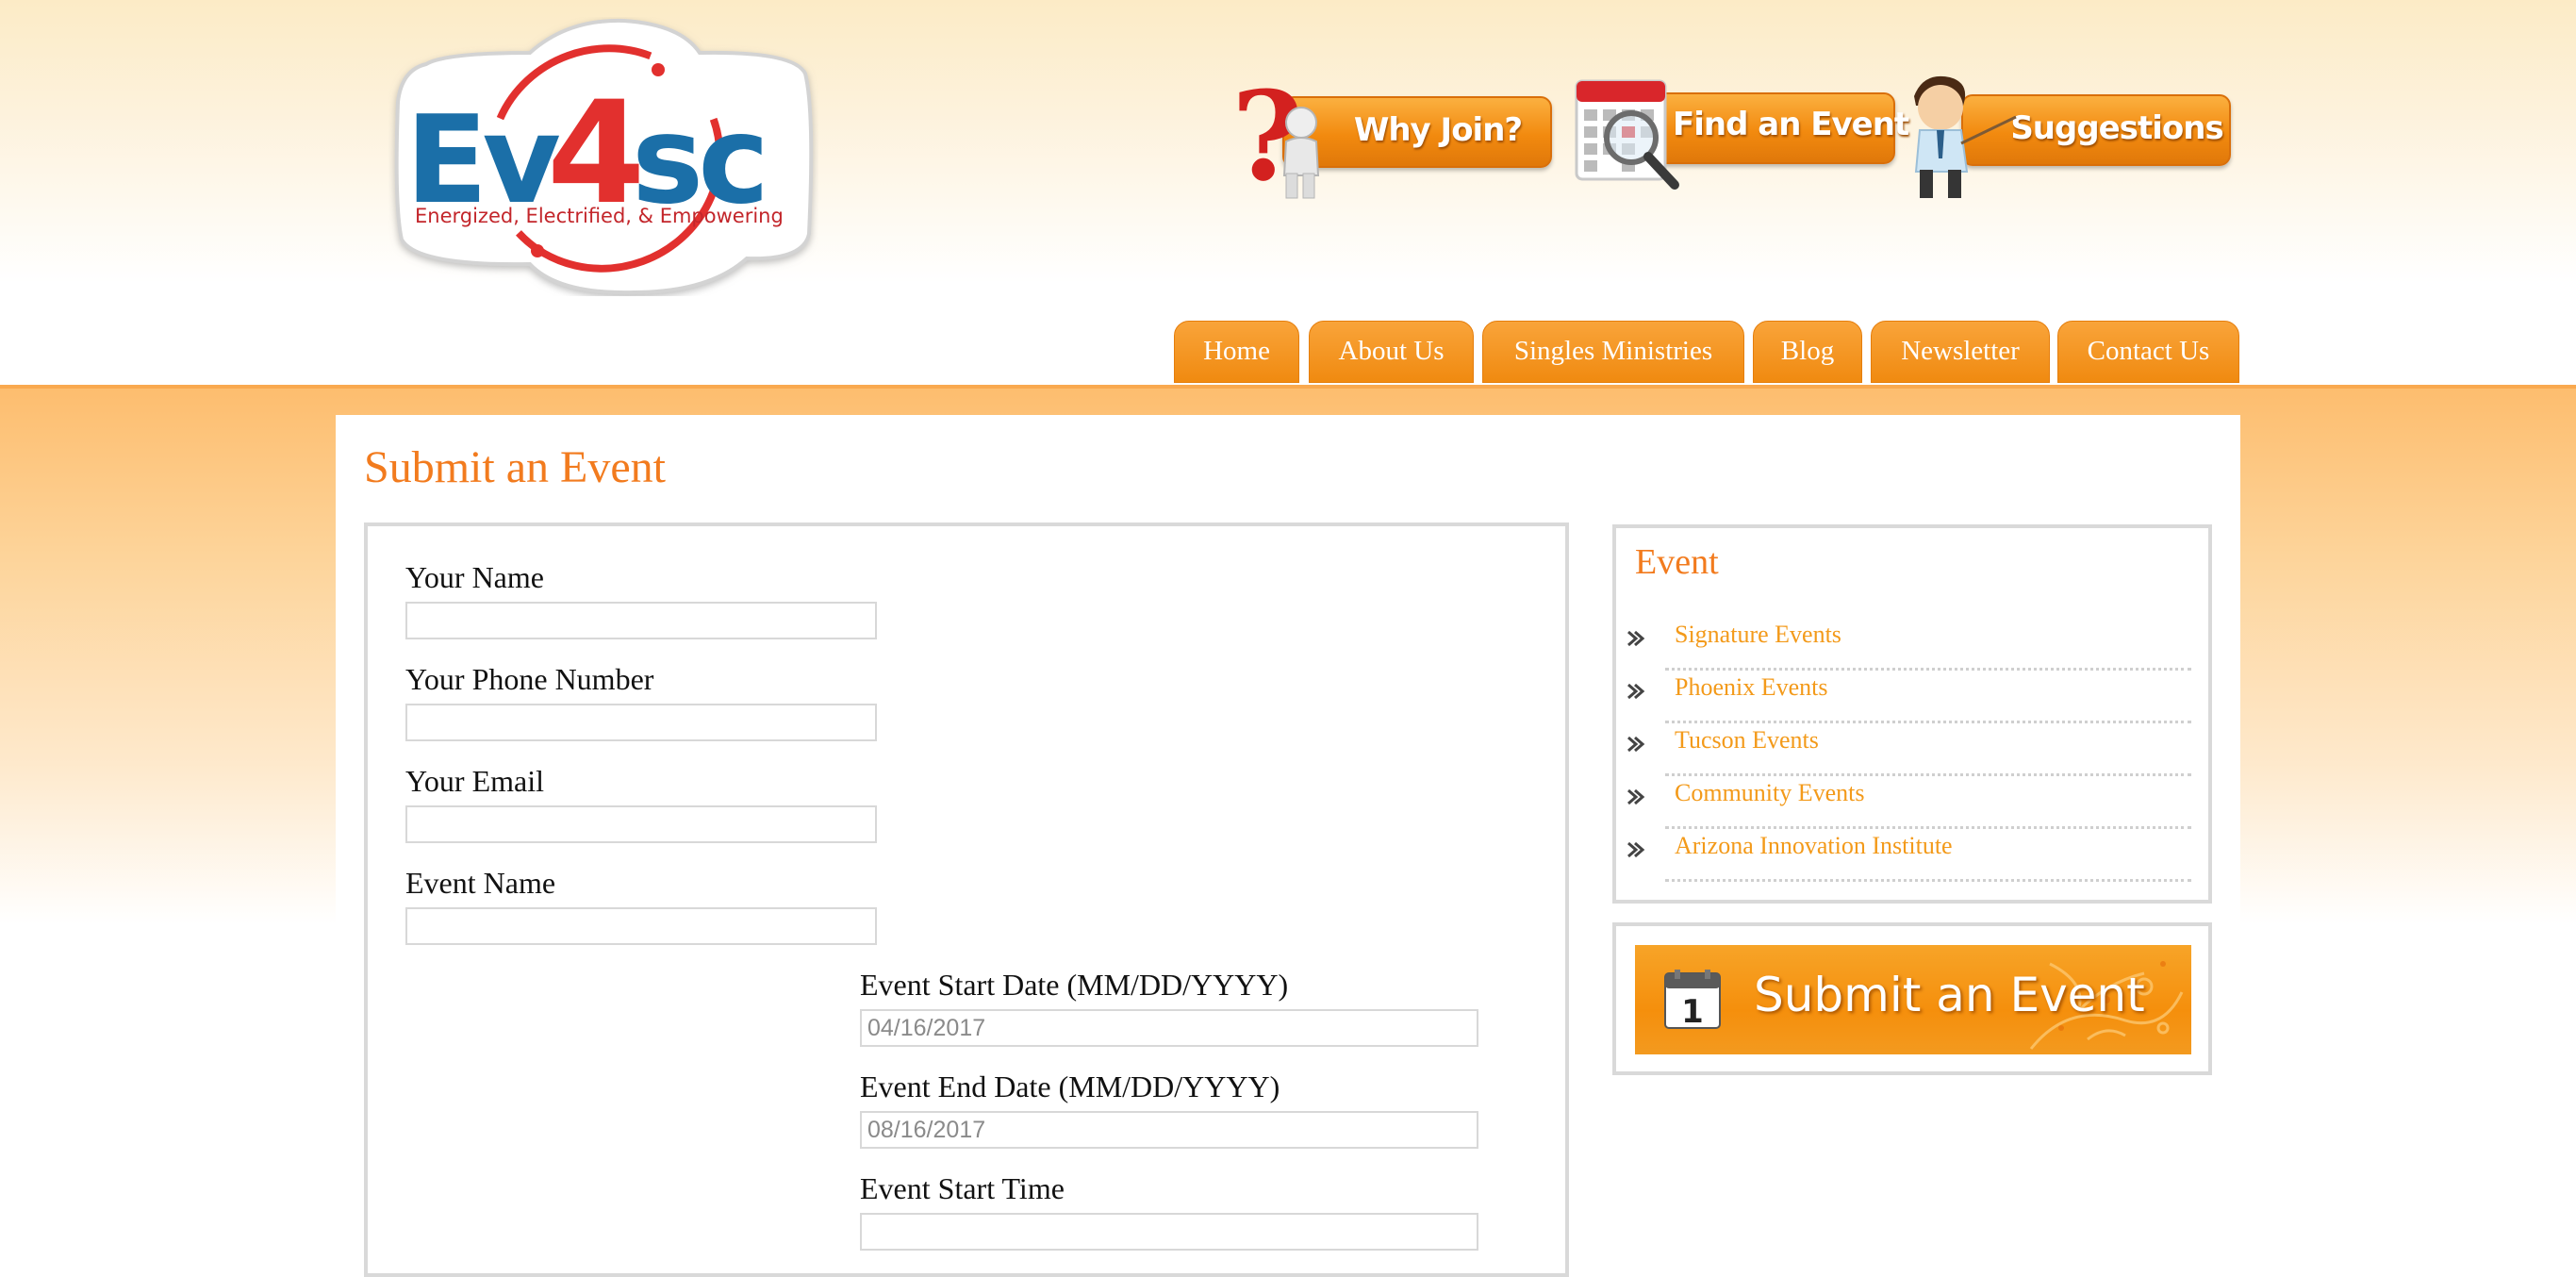 The height and width of the screenshot is (1277, 2576). What do you see at coordinates (1438, 130) in the screenshot?
I see `why-join-label: Why Join?` at bounding box center [1438, 130].